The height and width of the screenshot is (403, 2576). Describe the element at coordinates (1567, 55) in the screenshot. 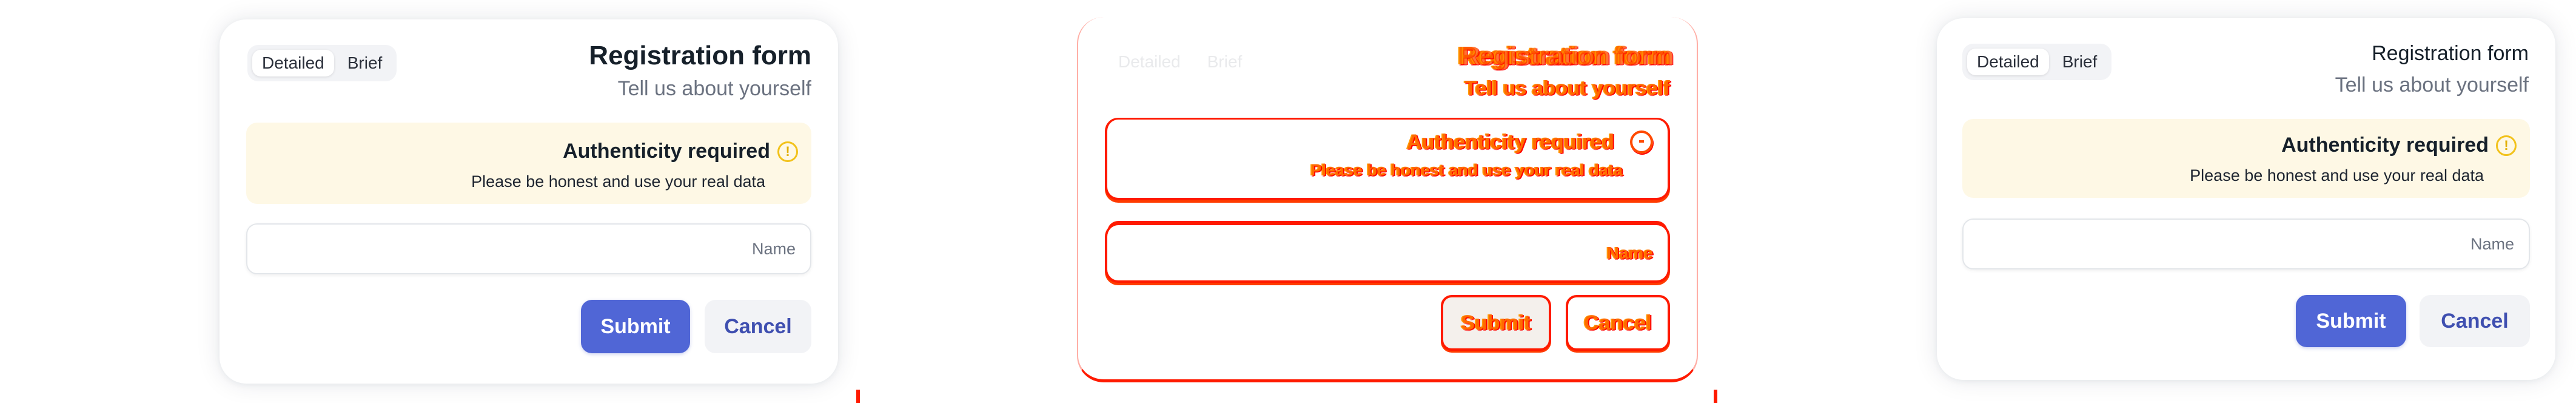

I see `form-title-ghost: Registration form` at that location.